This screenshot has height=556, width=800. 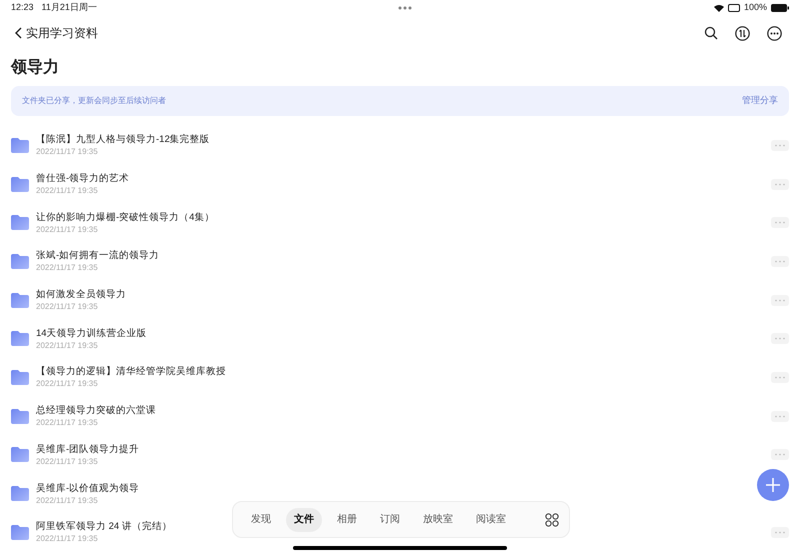 What do you see at coordinates (261, 520) in the screenshot?
I see `tab: 发现` at bounding box center [261, 520].